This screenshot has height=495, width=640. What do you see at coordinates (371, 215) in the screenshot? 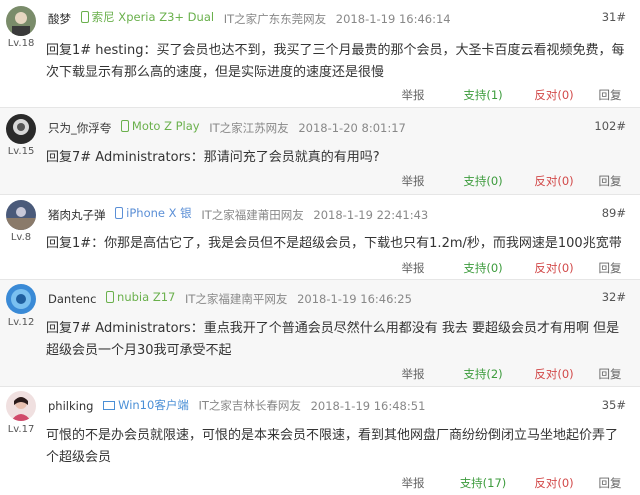
I see `timestamp: 2018-1-19 22:41:43` at bounding box center [371, 215].